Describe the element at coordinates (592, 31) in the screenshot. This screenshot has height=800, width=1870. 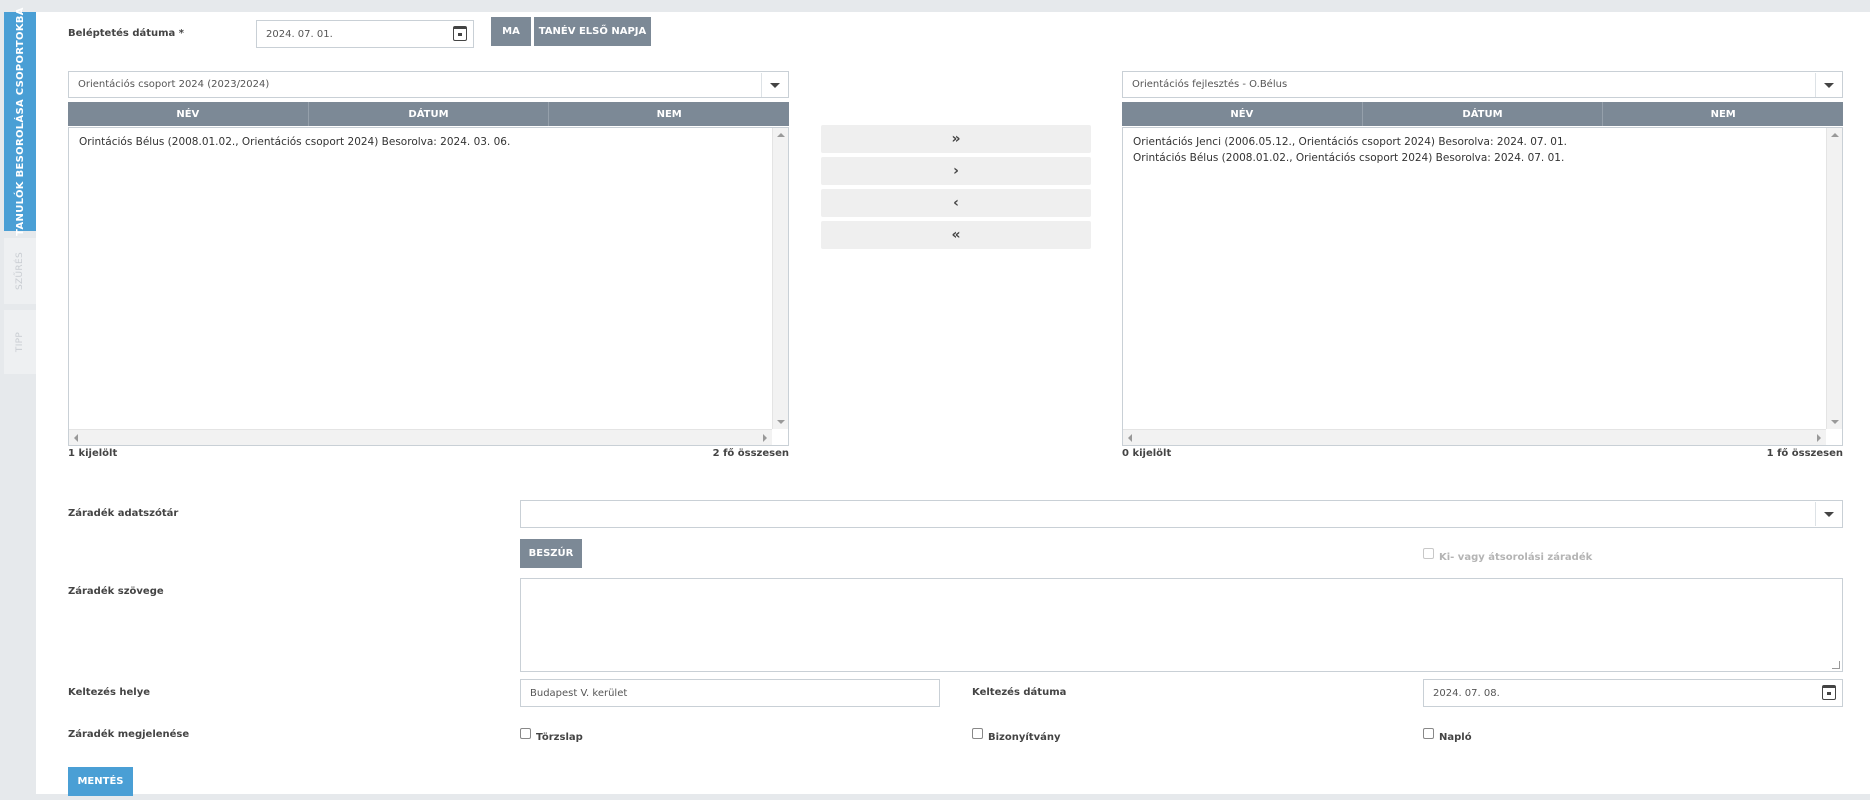
I see `school-year-first-day-button: TANÉV ELSŐ NAPJA` at that location.